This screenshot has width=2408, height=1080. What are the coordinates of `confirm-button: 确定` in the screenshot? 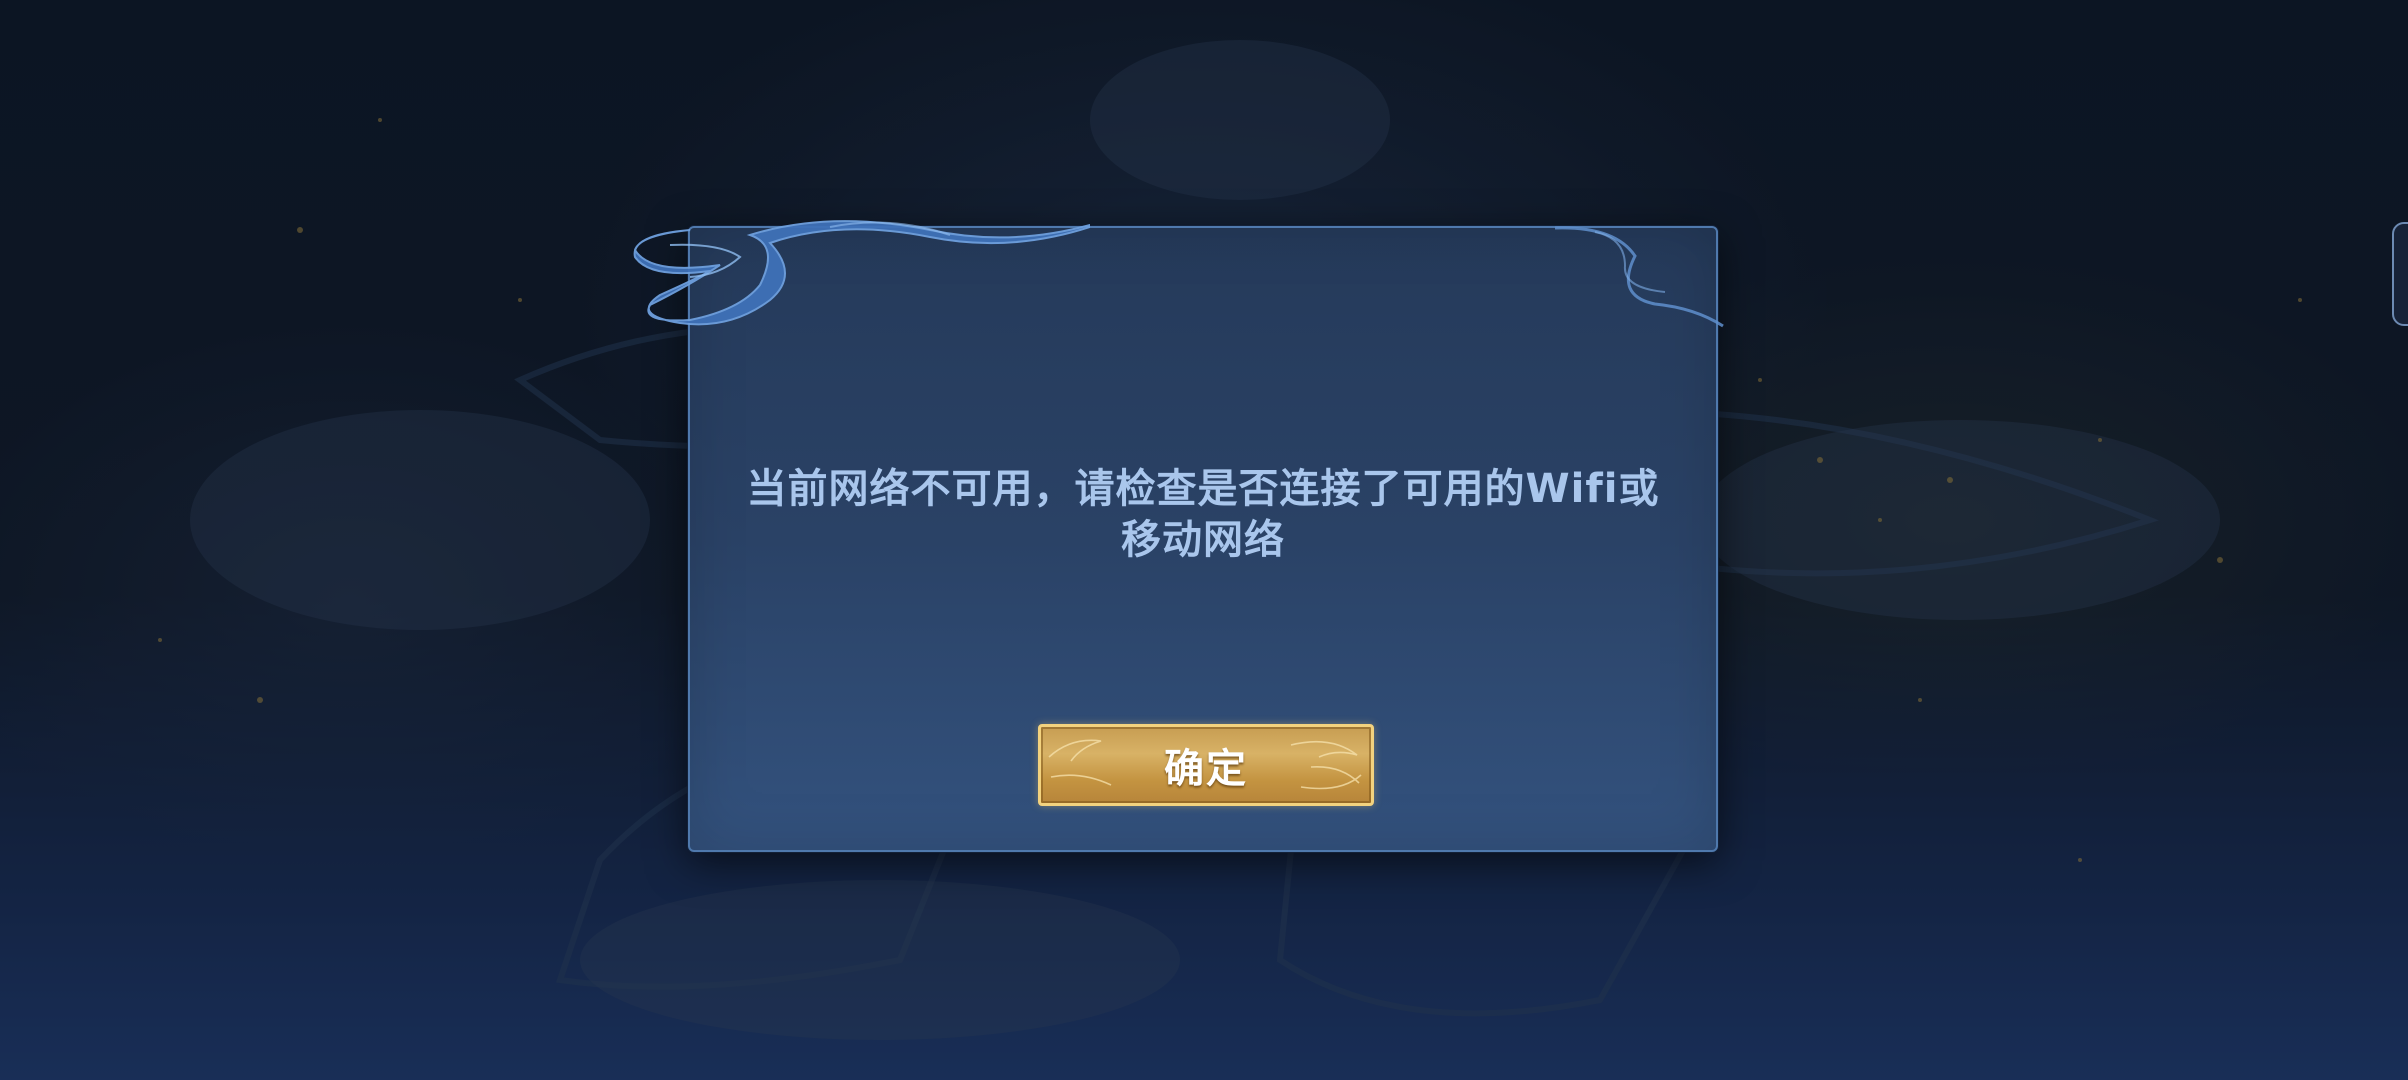 It's located at (1206, 765).